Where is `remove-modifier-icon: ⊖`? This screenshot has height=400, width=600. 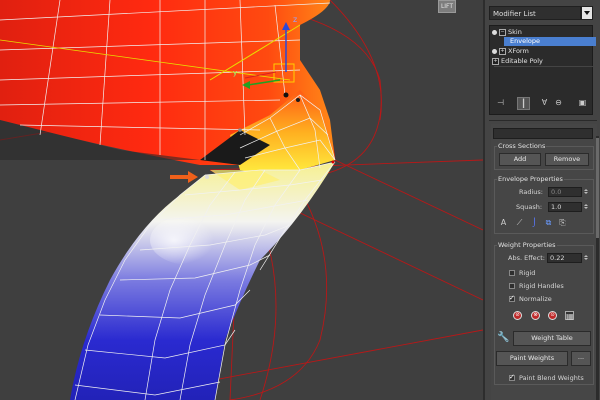 remove-modifier-icon: ⊖ is located at coordinates (558, 102).